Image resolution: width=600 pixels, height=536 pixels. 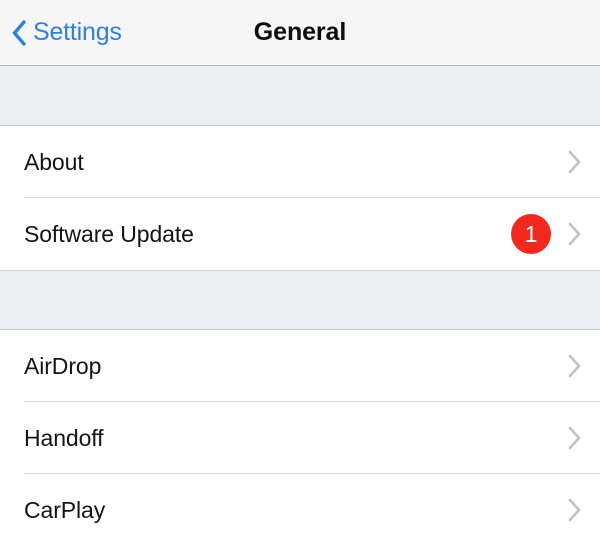 What do you see at coordinates (77, 32) in the screenshot?
I see `back-button-label: Settings` at bounding box center [77, 32].